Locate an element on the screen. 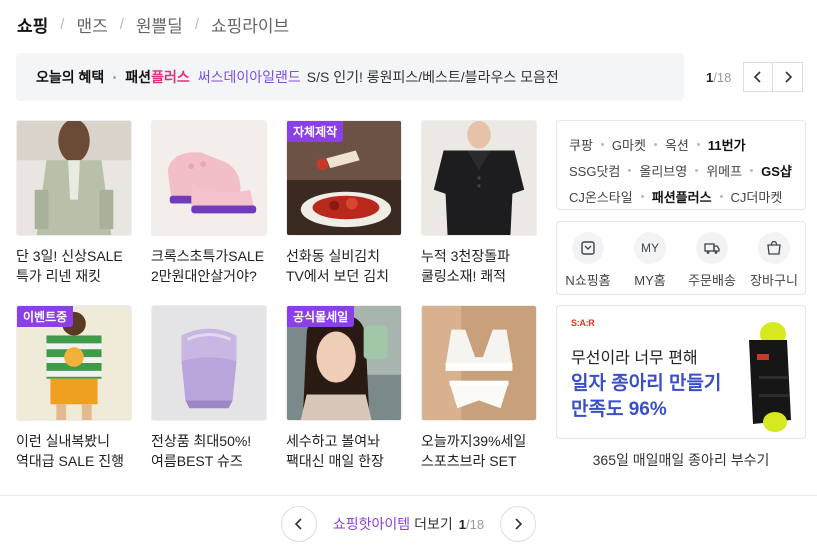 This screenshot has width=817, height=550. mall-row: CJ온스타일 패션플러스 CJ더마켓 is located at coordinates (682, 196).